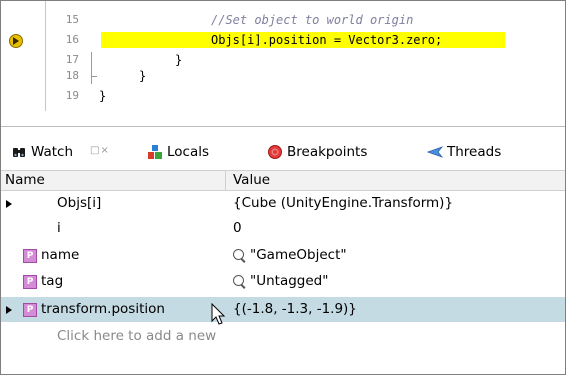  I want to click on tab-locals: Locals, so click(187, 152).